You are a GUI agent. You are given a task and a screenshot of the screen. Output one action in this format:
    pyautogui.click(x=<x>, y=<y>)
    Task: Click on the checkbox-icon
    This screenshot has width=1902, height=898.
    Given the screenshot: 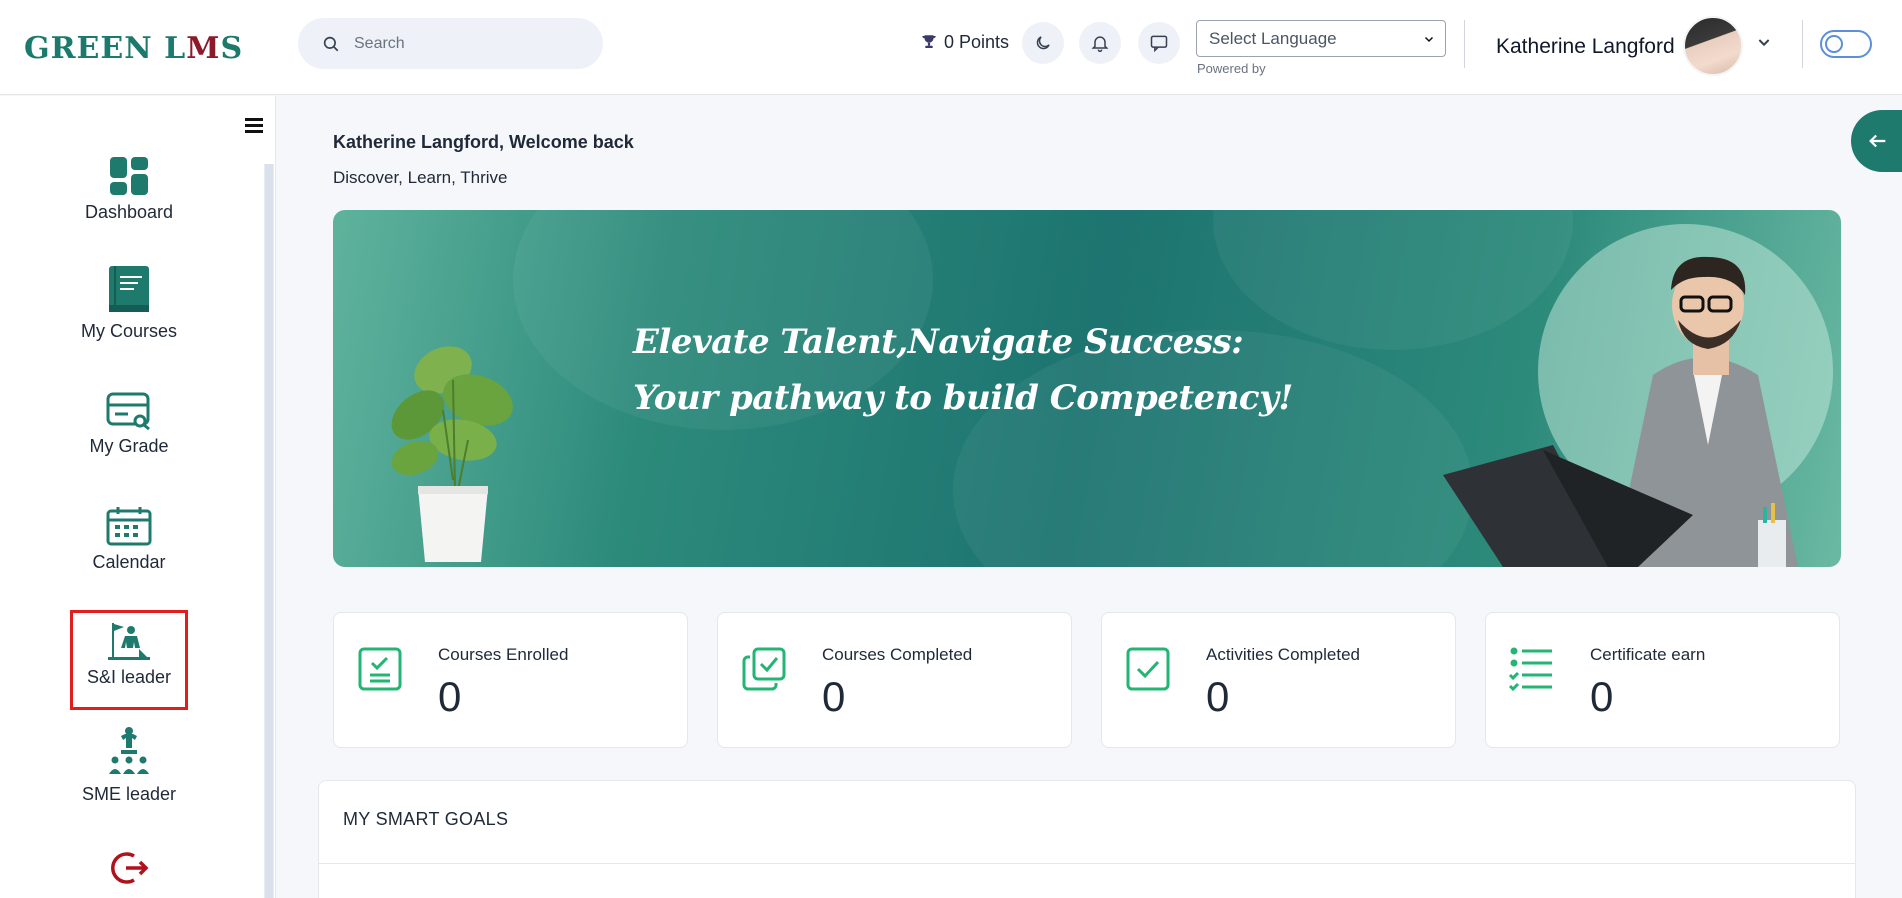 What is the action you would take?
    pyautogui.click(x=1148, y=669)
    